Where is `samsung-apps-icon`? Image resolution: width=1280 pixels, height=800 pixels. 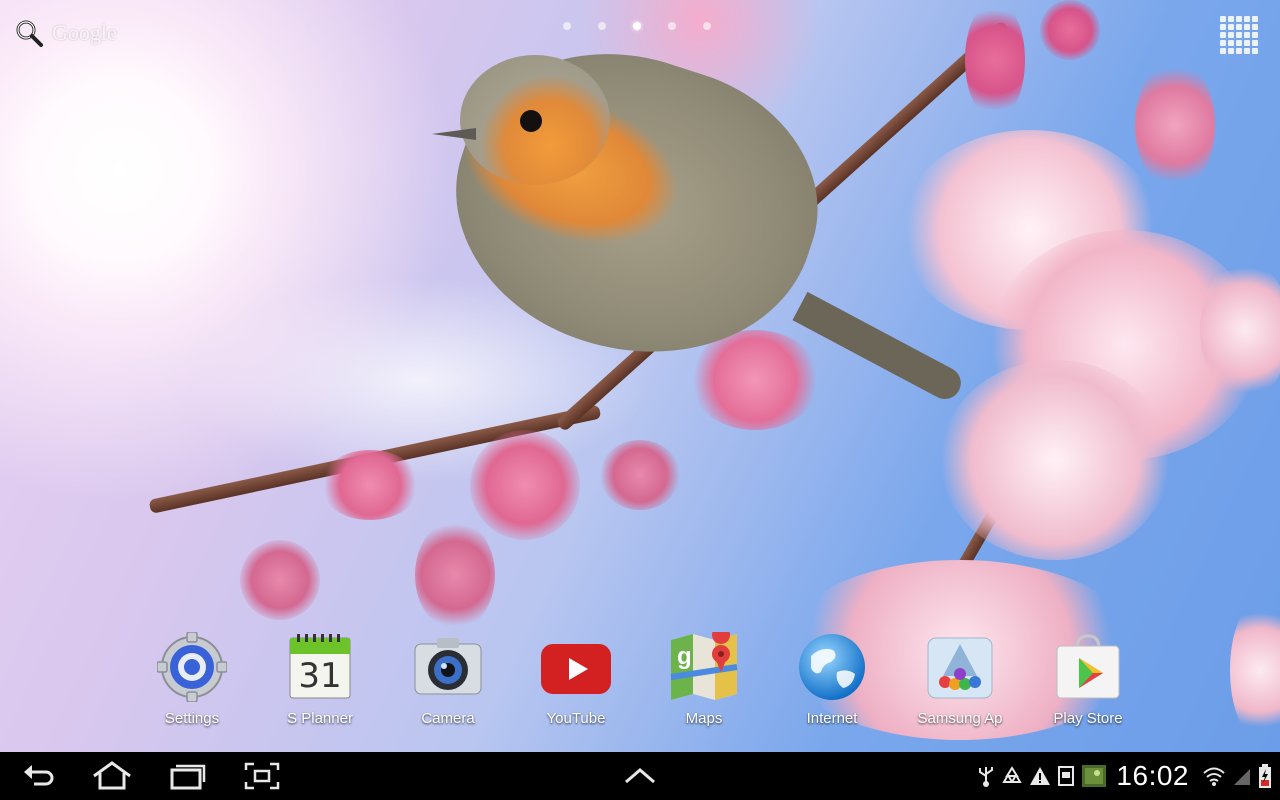 samsung-apps-icon is located at coordinates (960, 667).